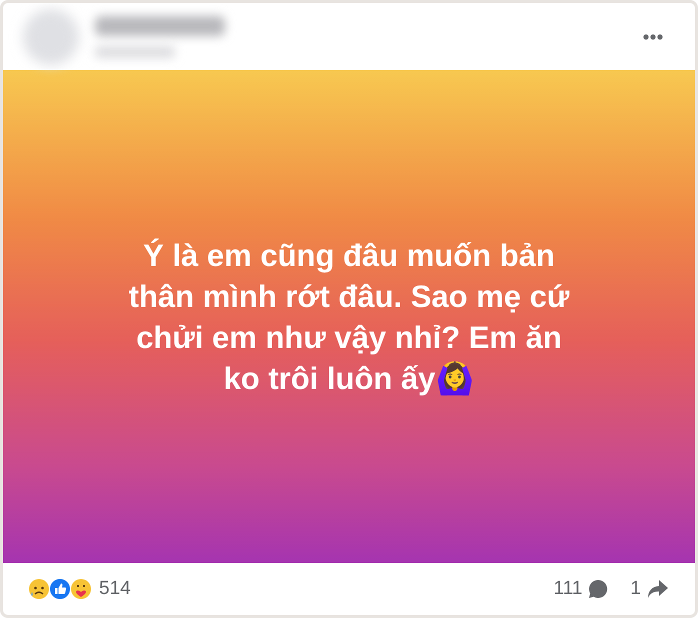 This screenshot has width=698, height=618. I want to click on more-options-icon, so click(653, 37).